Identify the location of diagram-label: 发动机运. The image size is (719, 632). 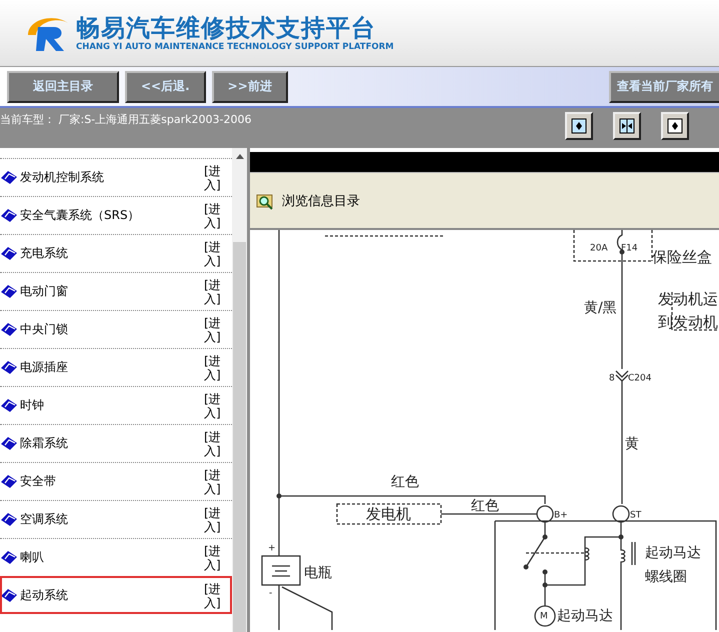
(688, 299).